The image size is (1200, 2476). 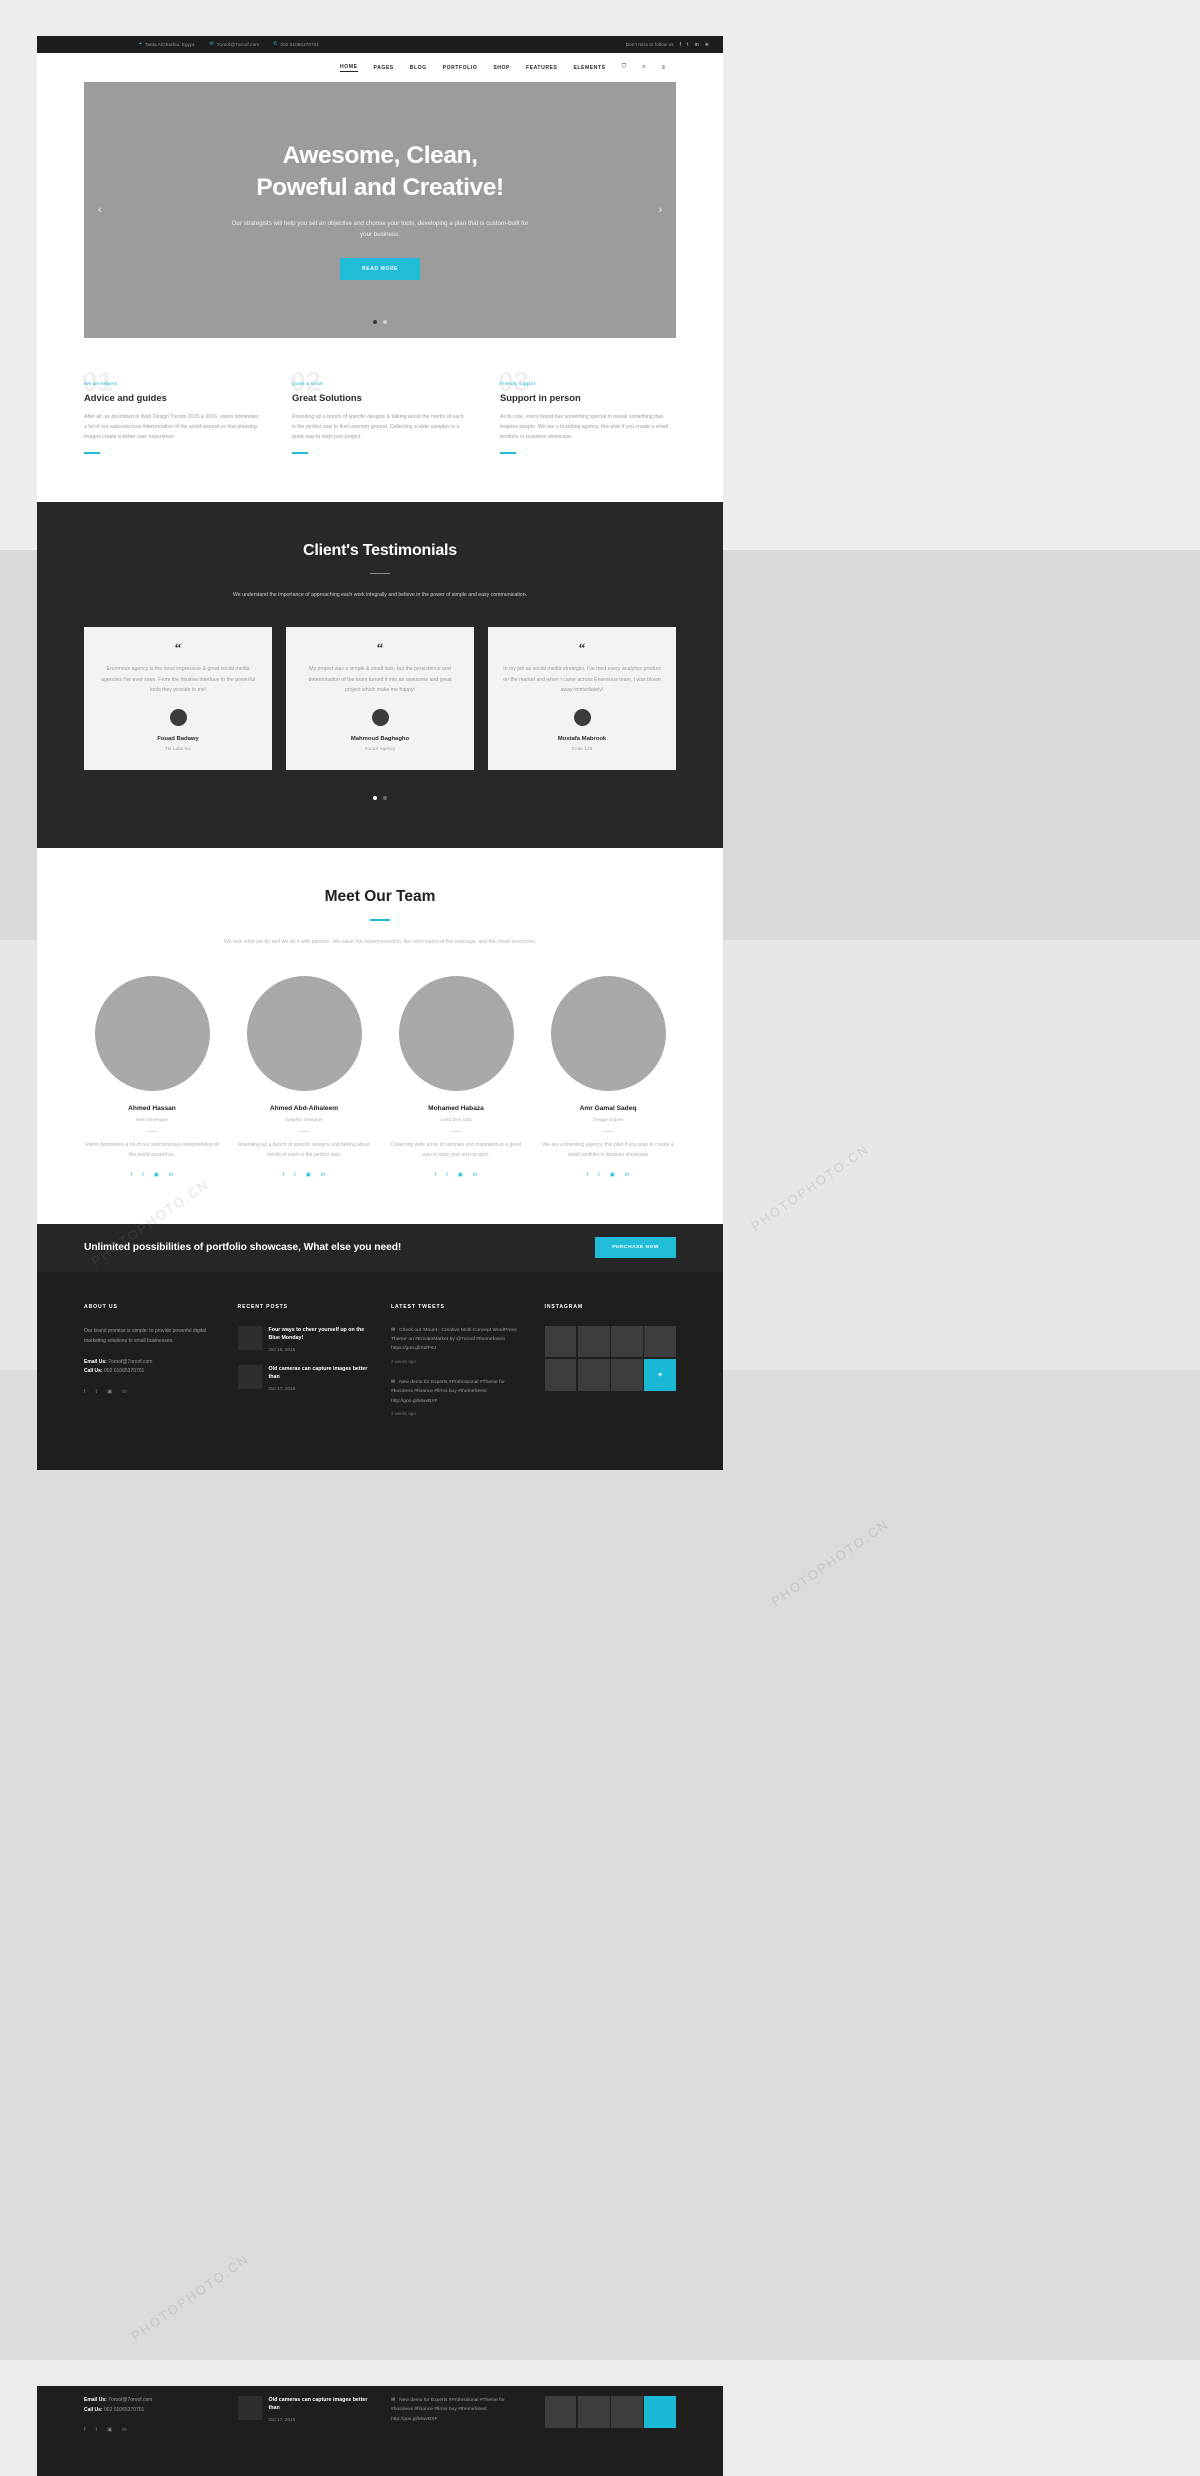 What do you see at coordinates (418, 68) in the screenshot?
I see `nav-item-blog: BLOG` at bounding box center [418, 68].